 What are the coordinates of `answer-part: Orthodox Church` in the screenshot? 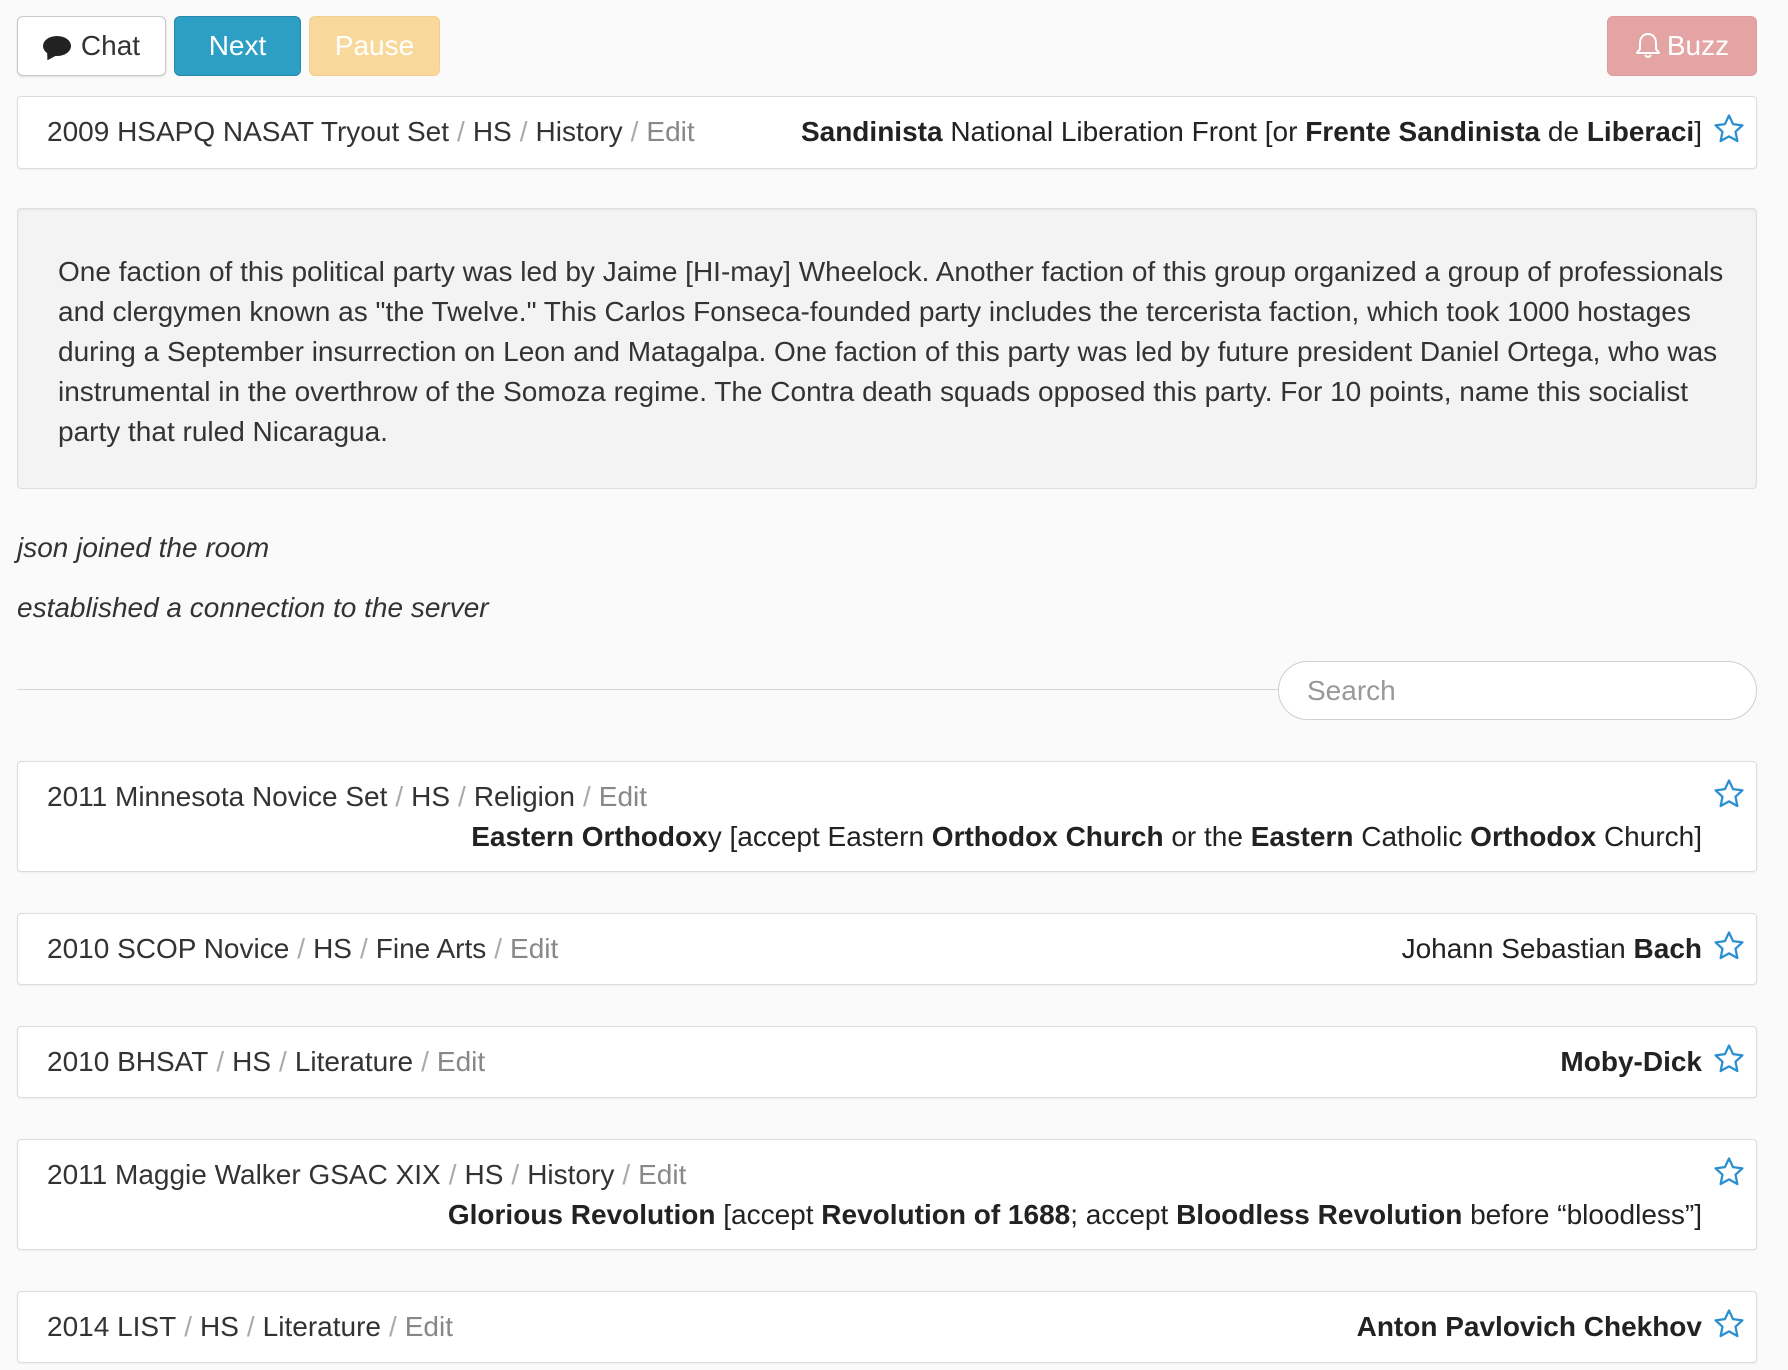 It's located at (1047, 836).